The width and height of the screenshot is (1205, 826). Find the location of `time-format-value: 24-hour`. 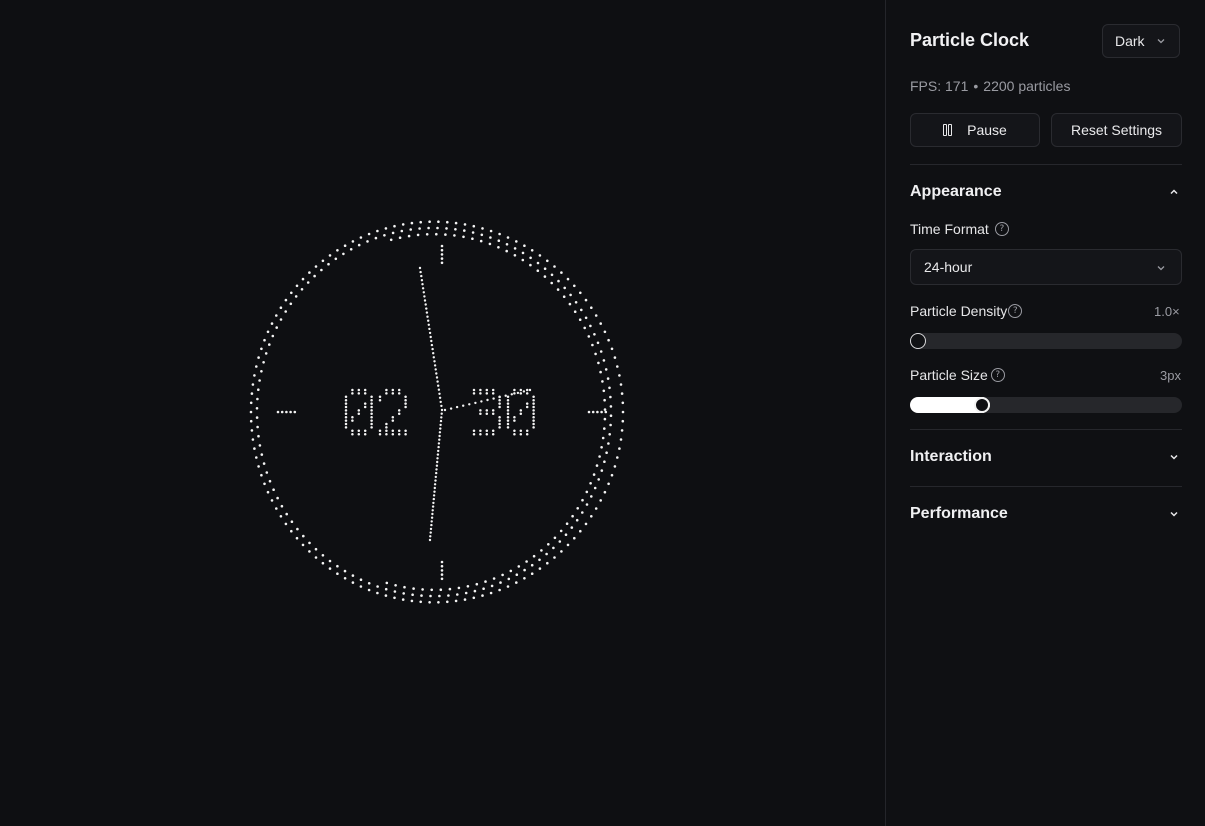

time-format-value: 24-hour is located at coordinates (948, 267).